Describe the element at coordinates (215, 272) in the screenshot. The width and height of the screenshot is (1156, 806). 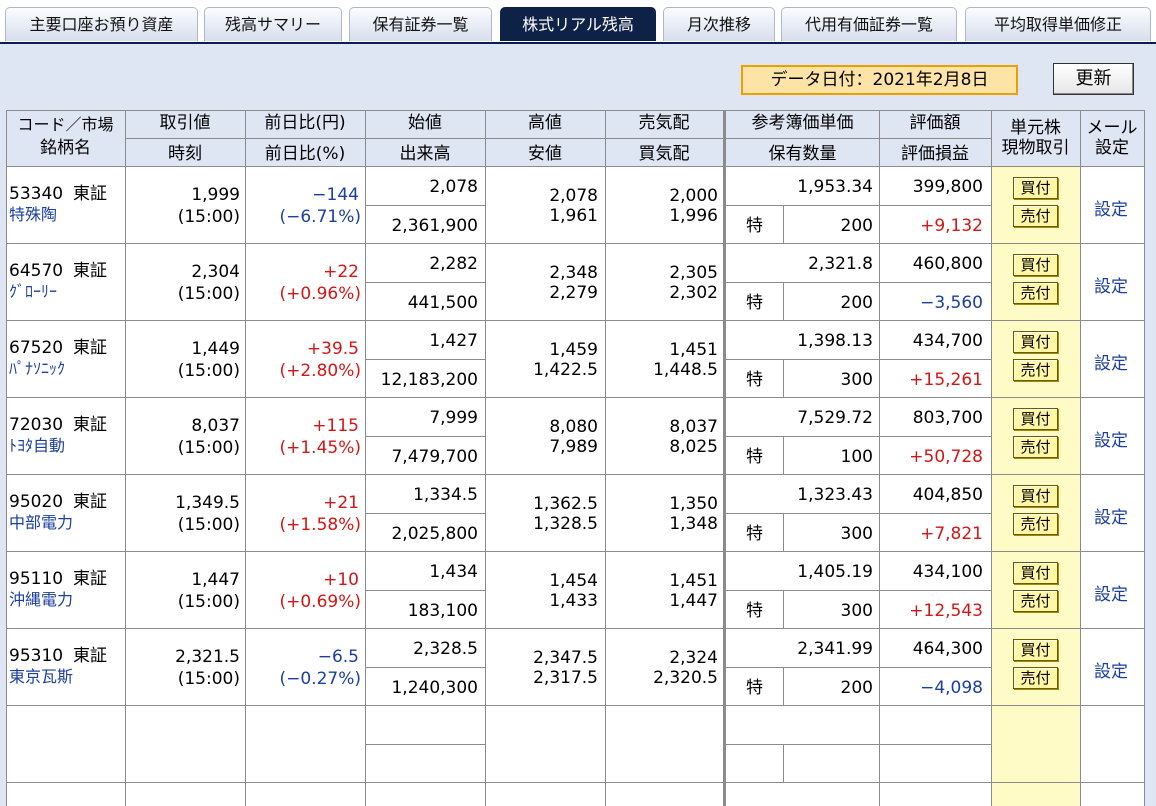
I see `trade-price: 2,304` at that location.